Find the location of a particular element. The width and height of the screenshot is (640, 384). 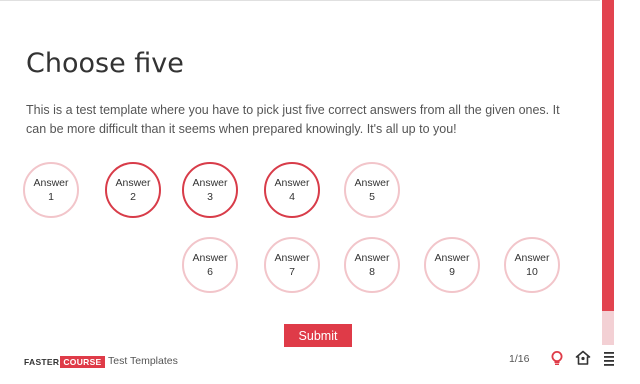

answer-number: 7 is located at coordinates (292, 272).